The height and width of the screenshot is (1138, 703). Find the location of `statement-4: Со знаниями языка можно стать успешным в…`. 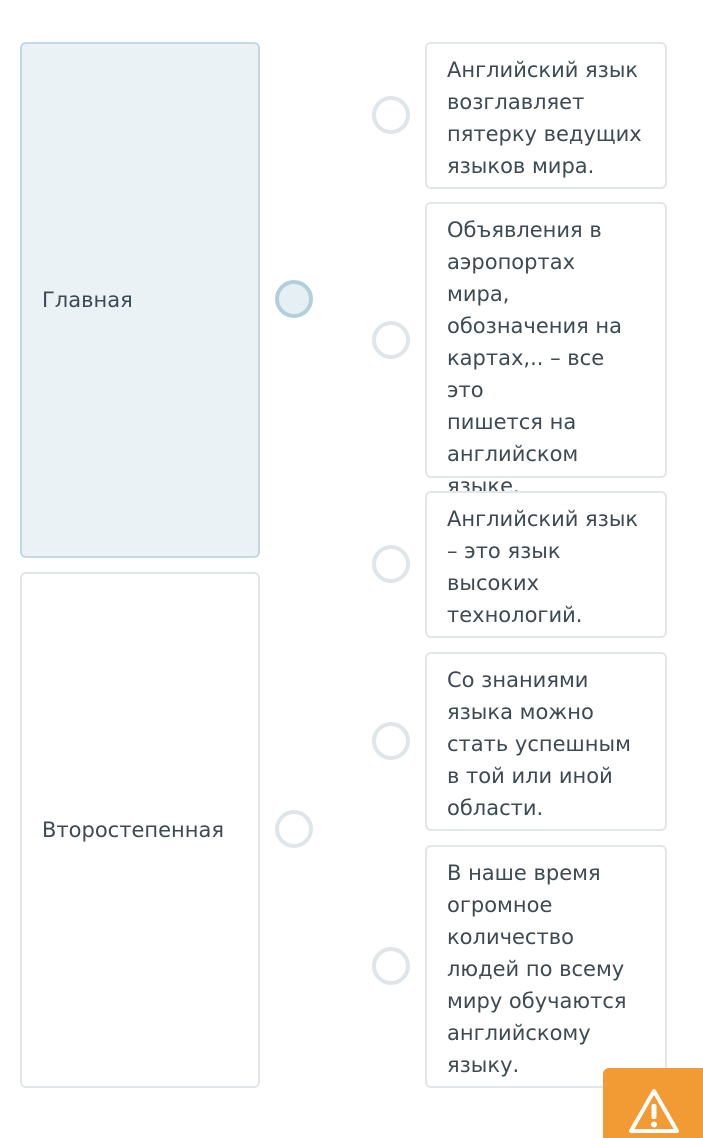

statement-4: Со знаниями языка можно стать успешным в… is located at coordinates (546, 741).